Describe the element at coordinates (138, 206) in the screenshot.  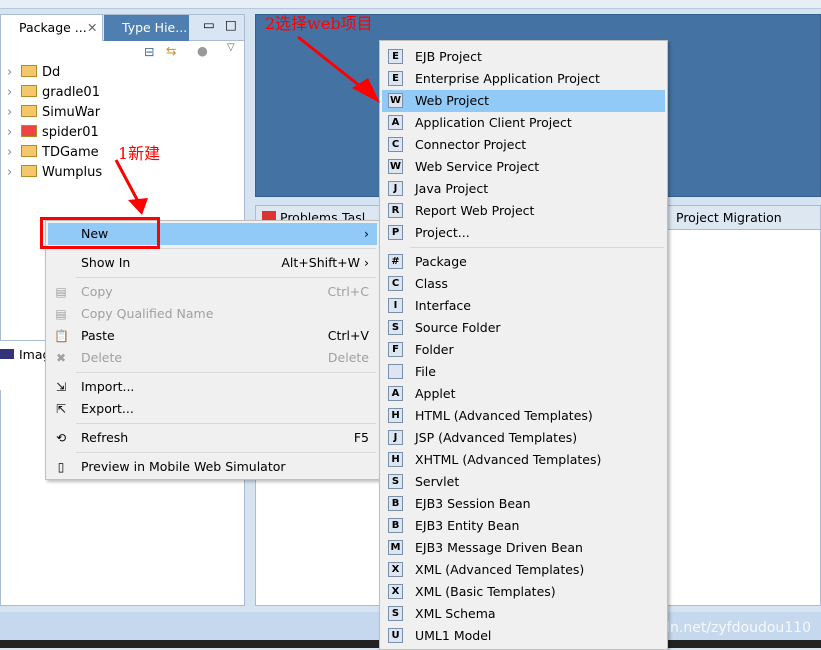
I see `arrow-1-head` at that location.